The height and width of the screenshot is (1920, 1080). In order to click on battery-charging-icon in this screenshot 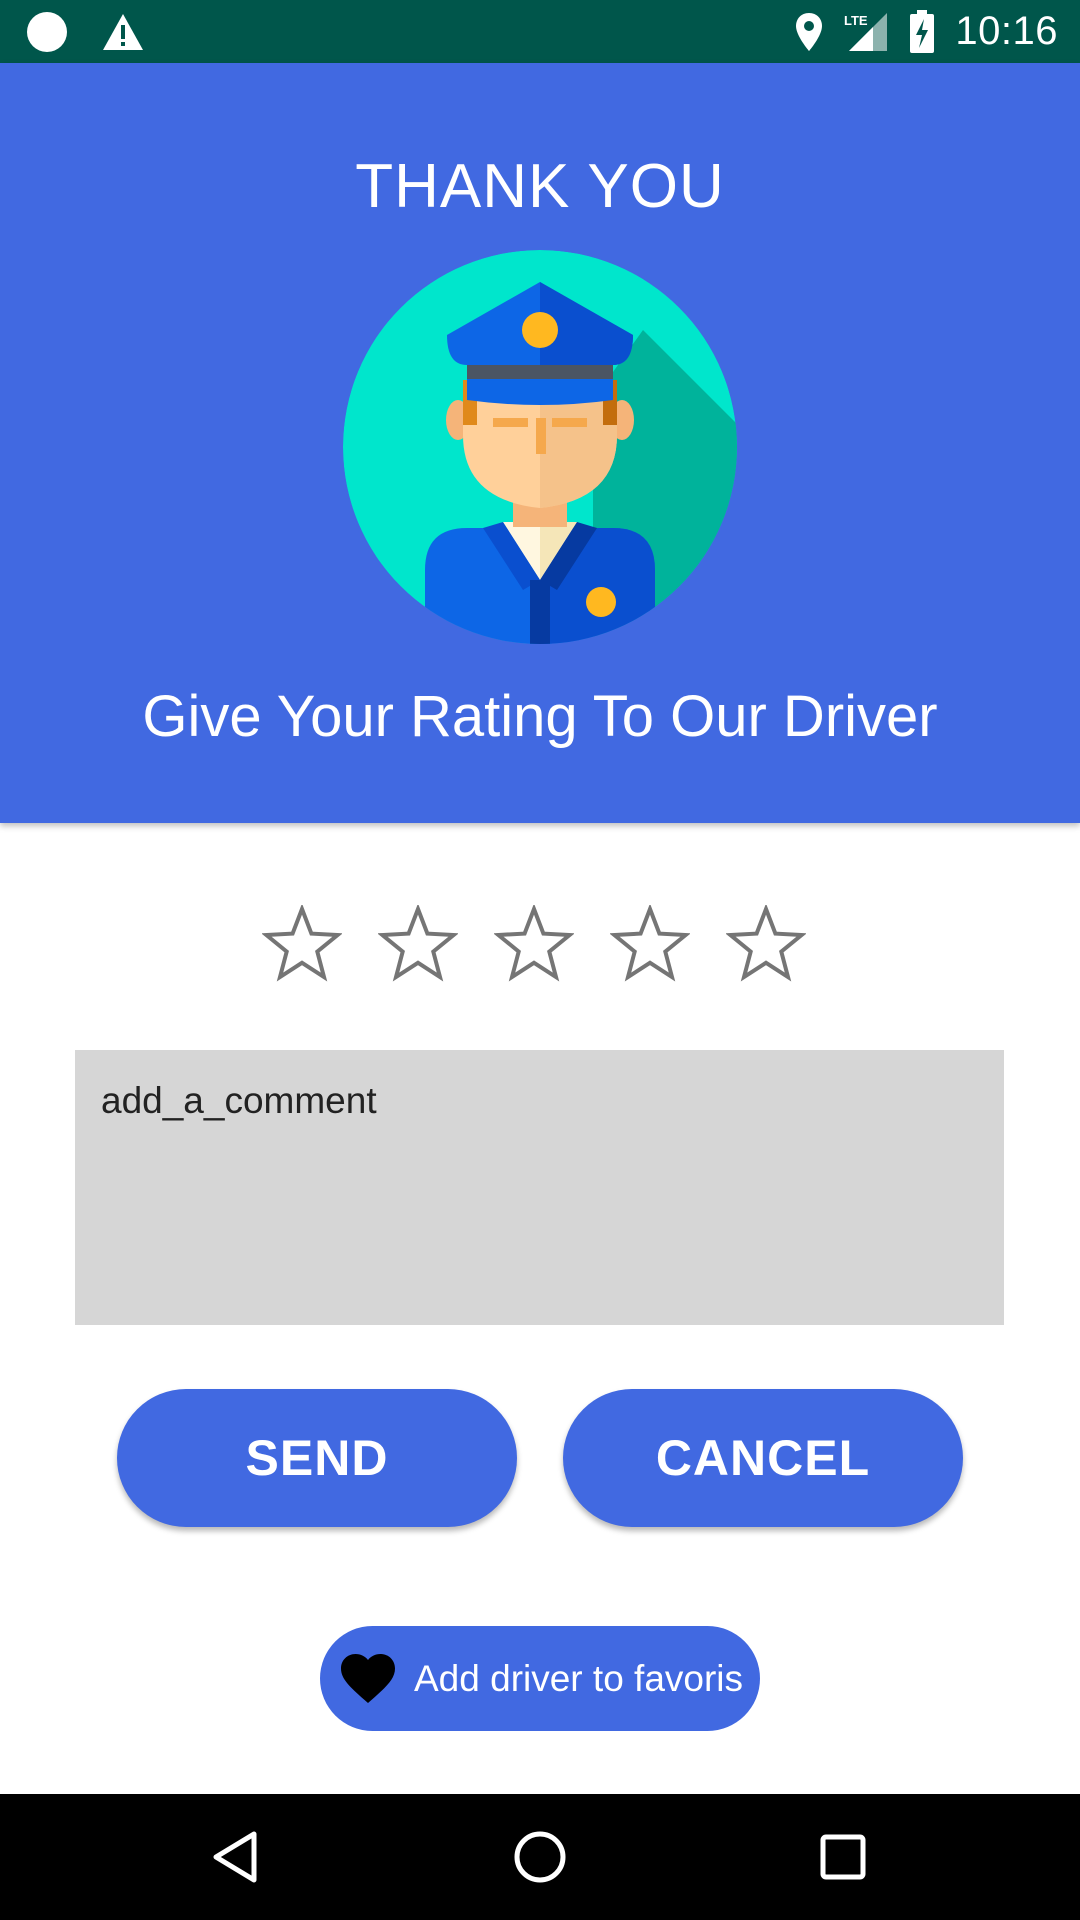, I will do `click(922, 31)`.